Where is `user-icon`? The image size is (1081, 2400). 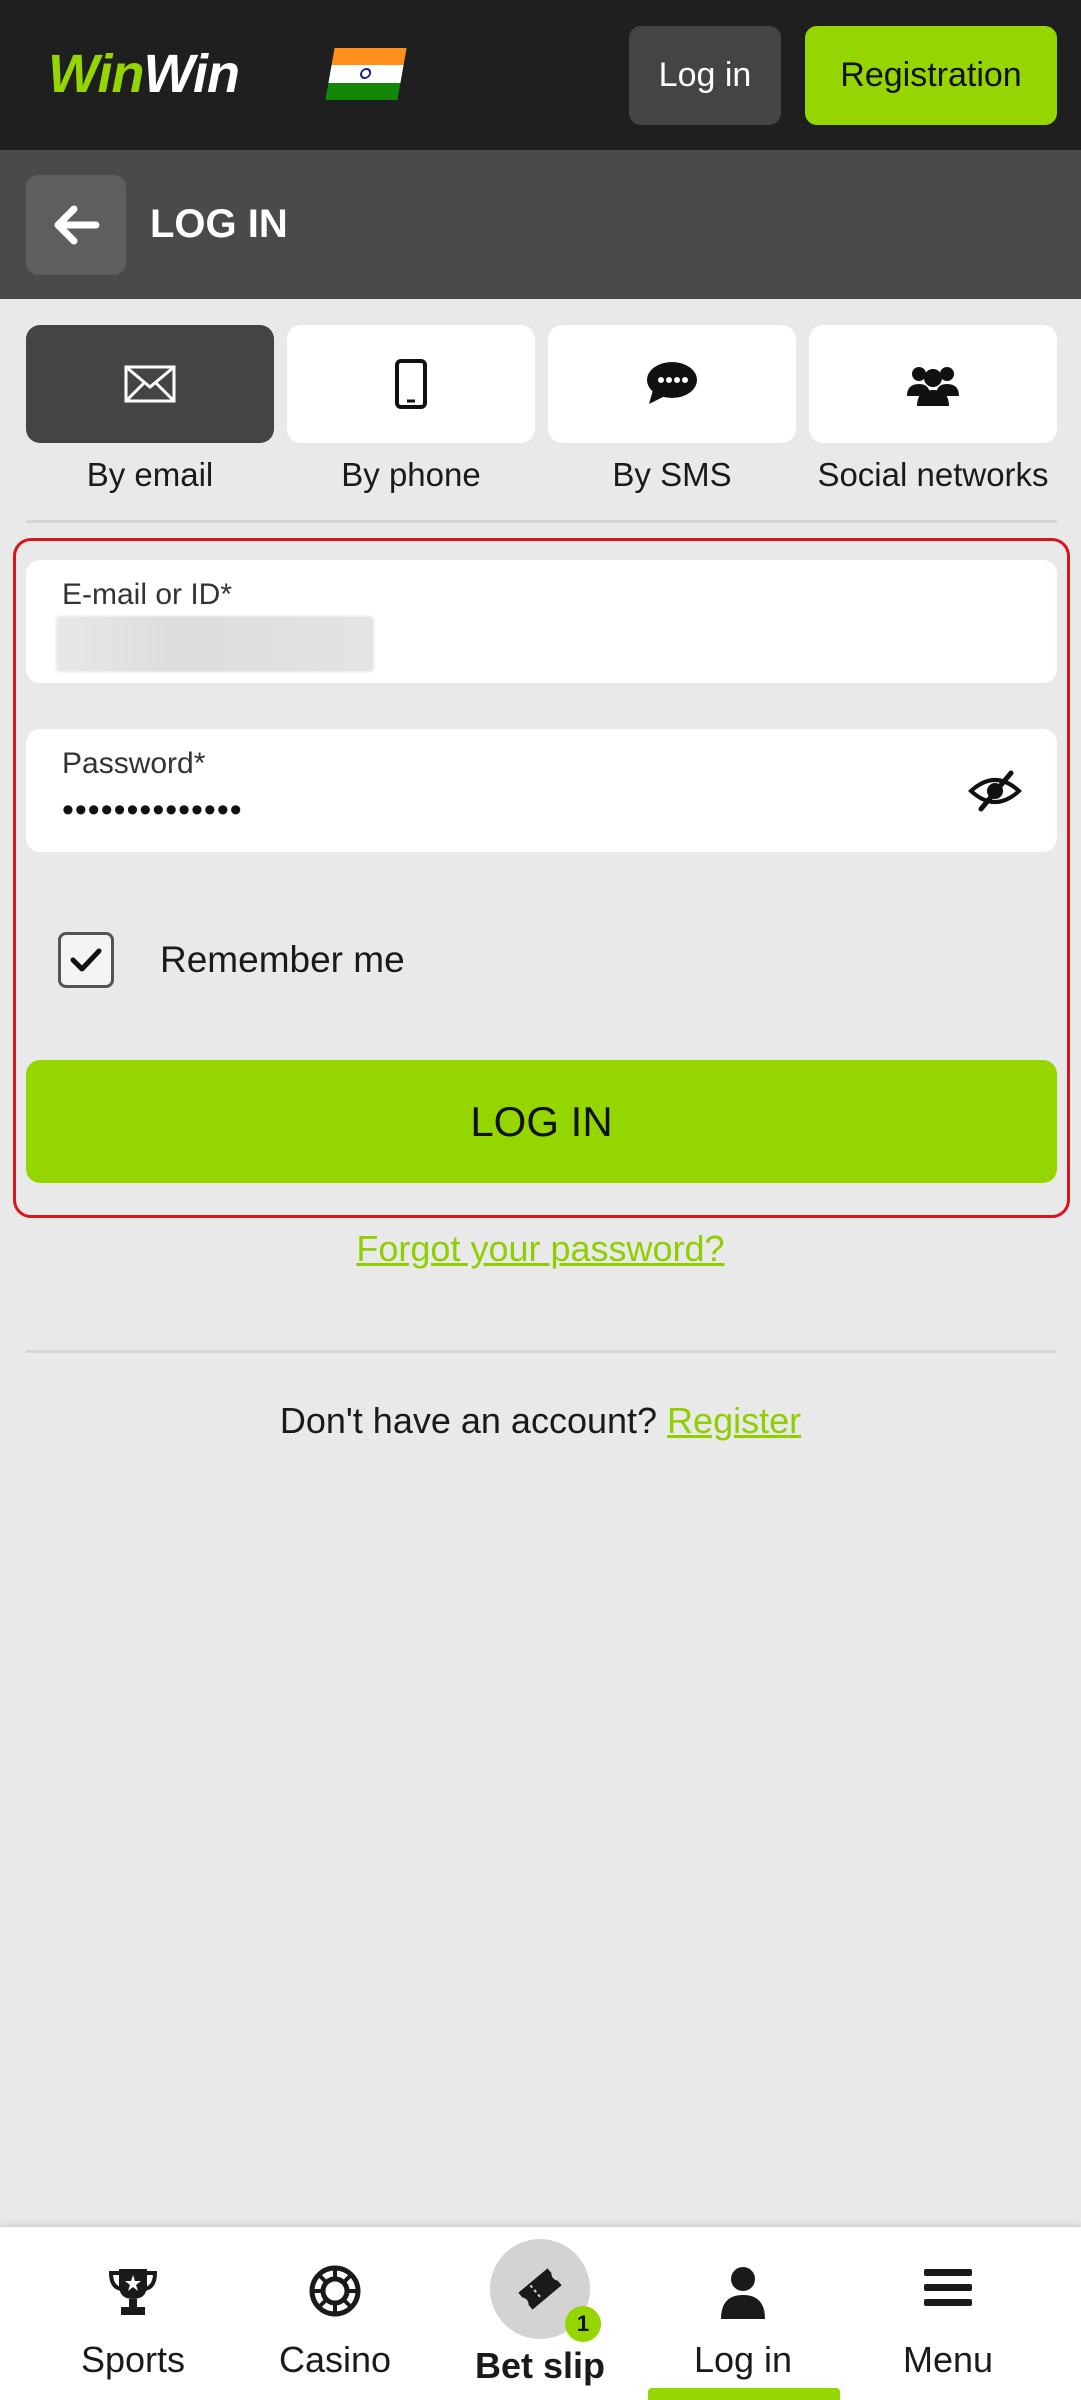 user-icon is located at coordinates (743, 2293).